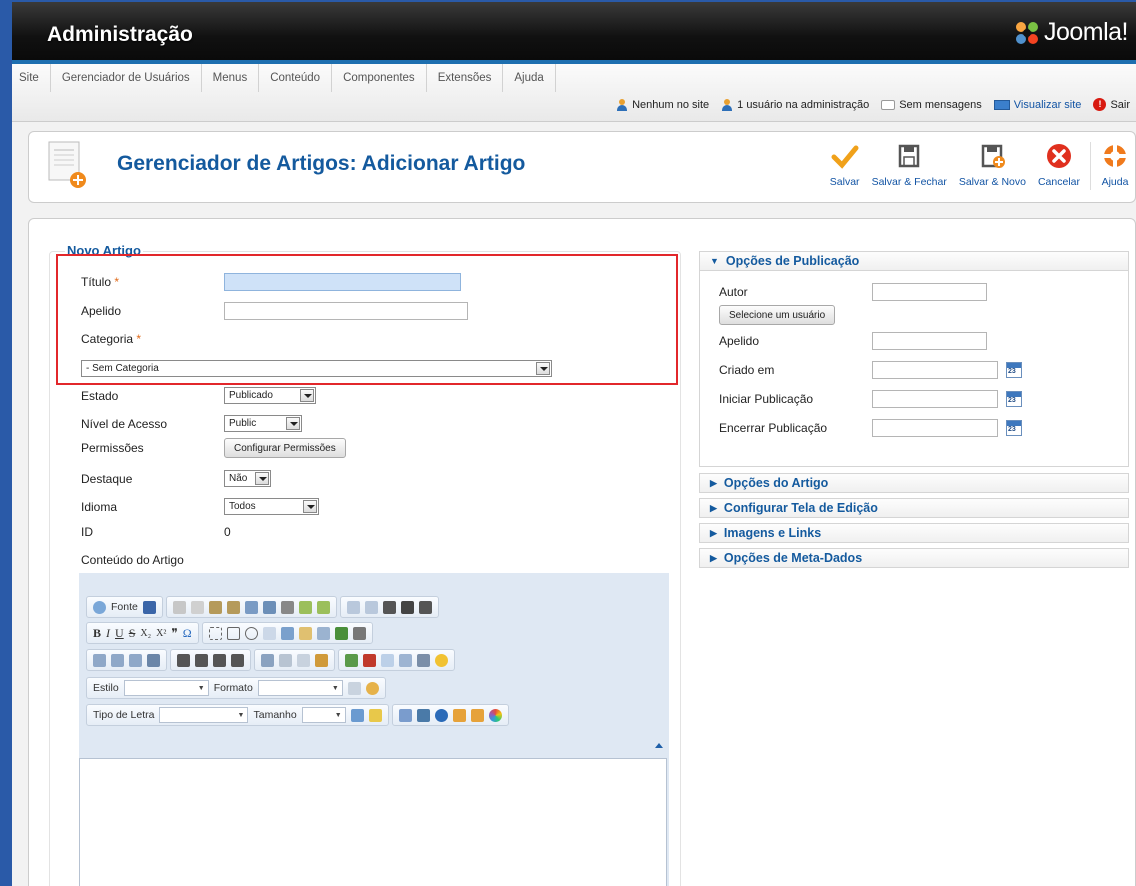 Image resolution: width=1136 pixels, height=886 pixels. What do you see at coordinates (97, 633) in the screenshot?
I see `bold-button: B` at bounding box center [97, 633].